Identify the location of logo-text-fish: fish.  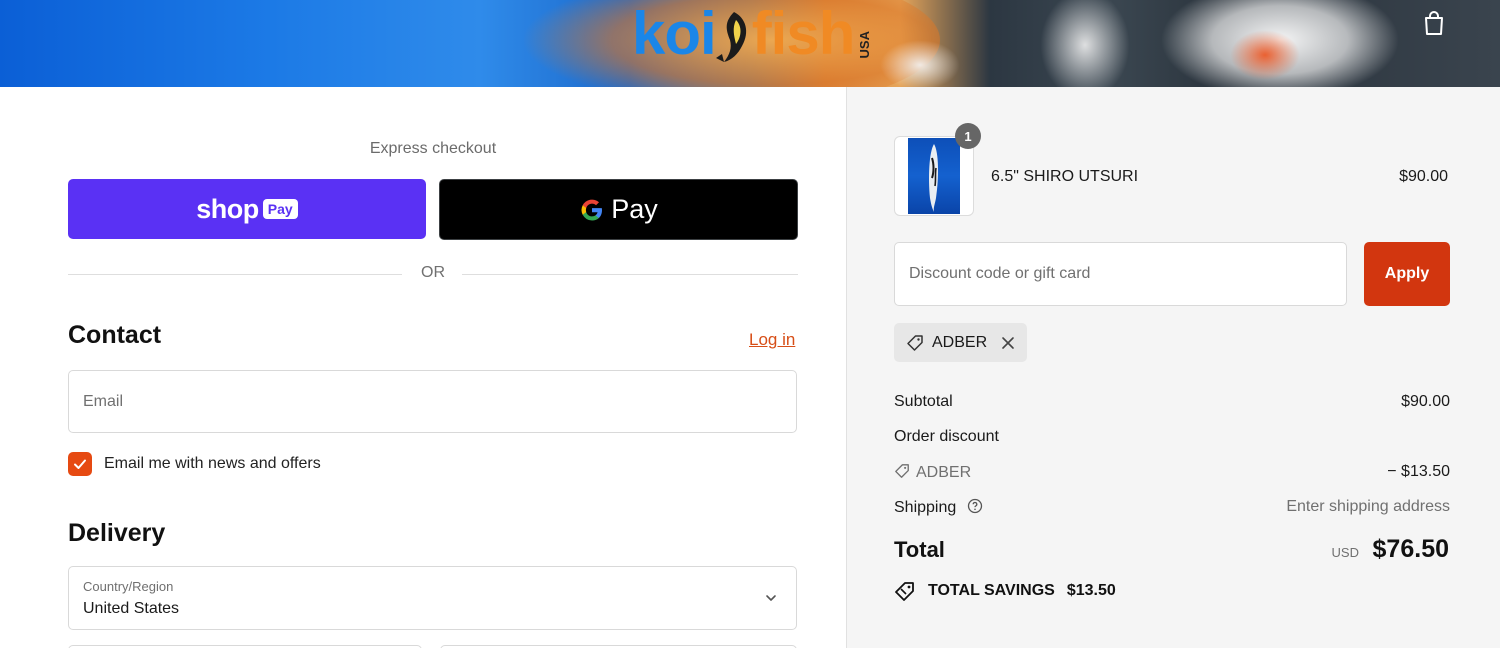
(803, 33).